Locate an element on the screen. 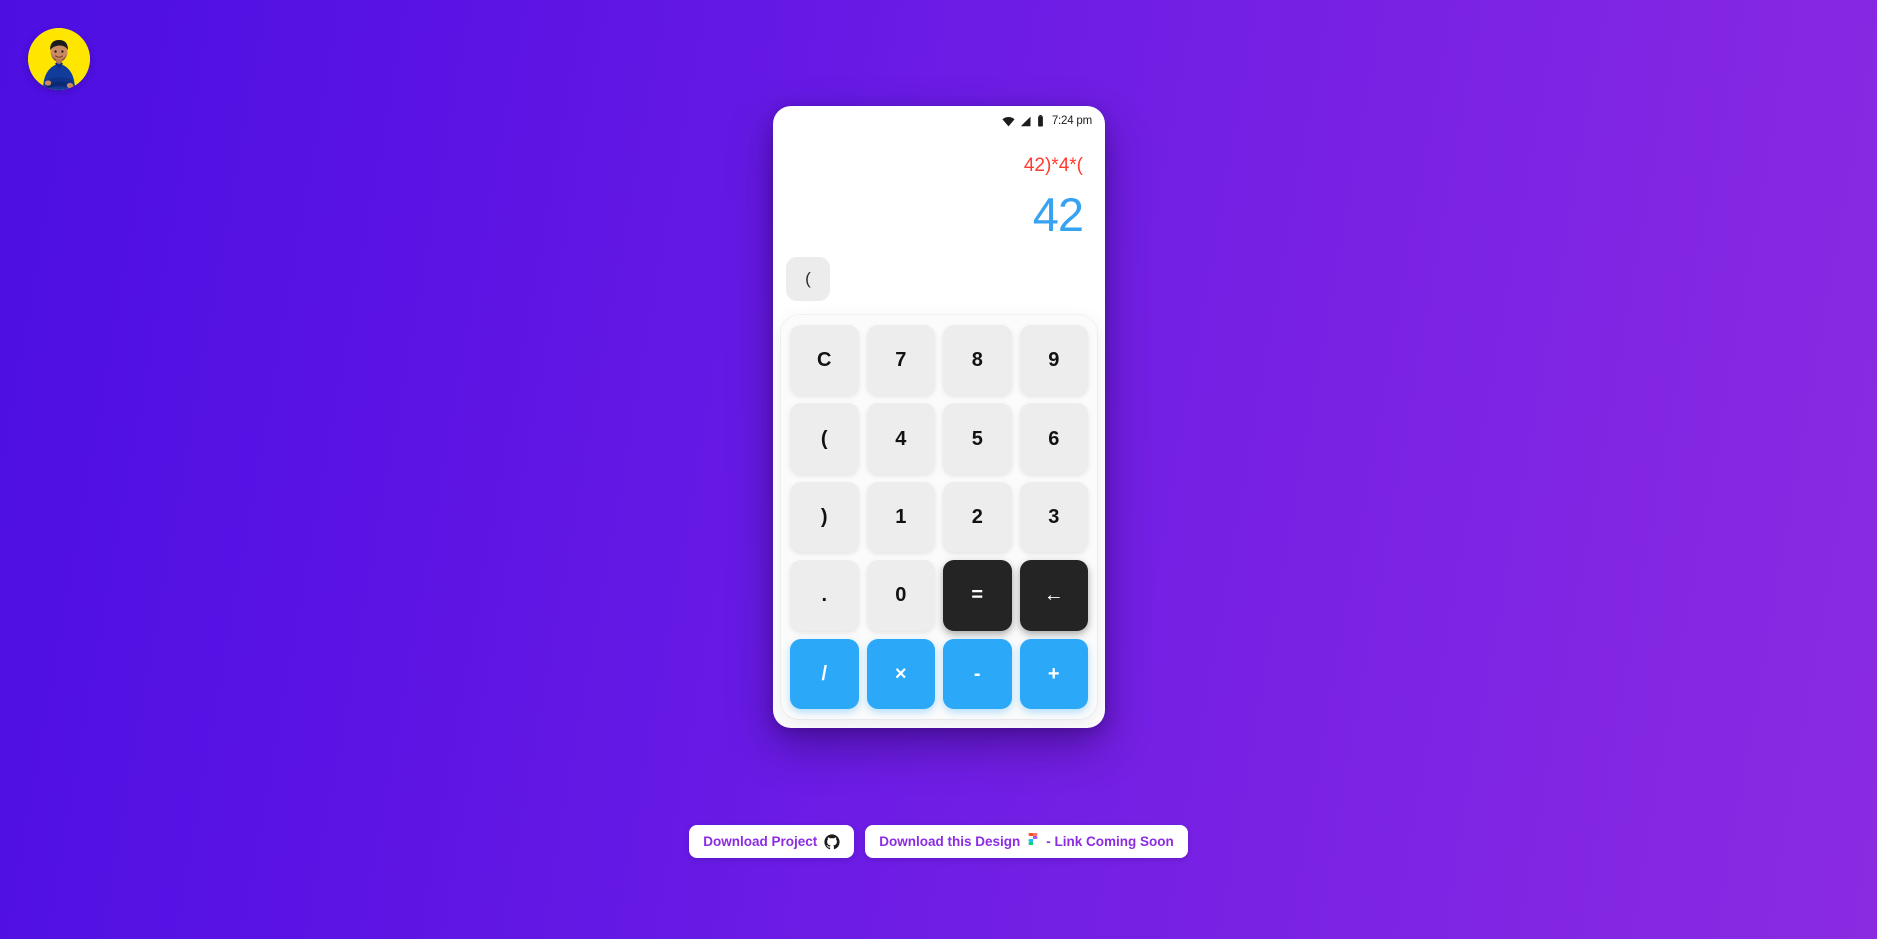  download-project-button: Download Project is located at coordinates (772, 841).